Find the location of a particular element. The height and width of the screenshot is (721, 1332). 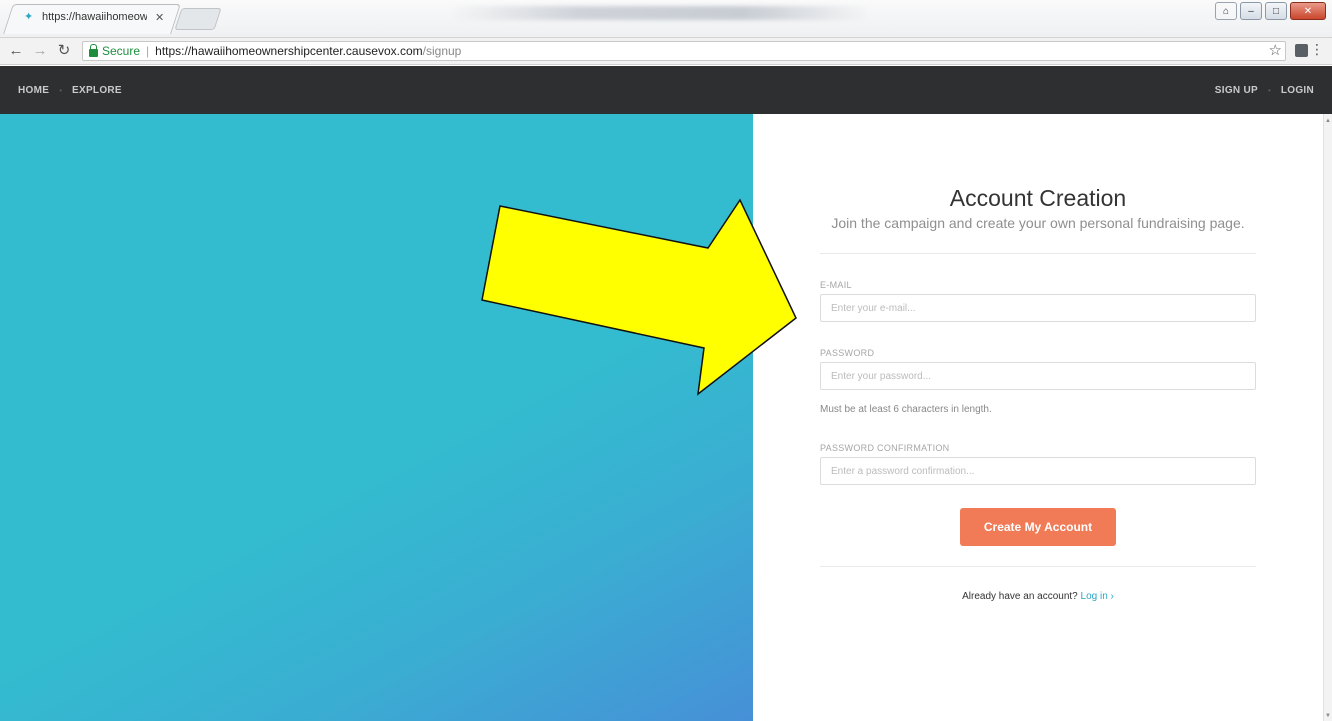

scroll-down-icon: ▼ is located at coordinates (1328, 716).